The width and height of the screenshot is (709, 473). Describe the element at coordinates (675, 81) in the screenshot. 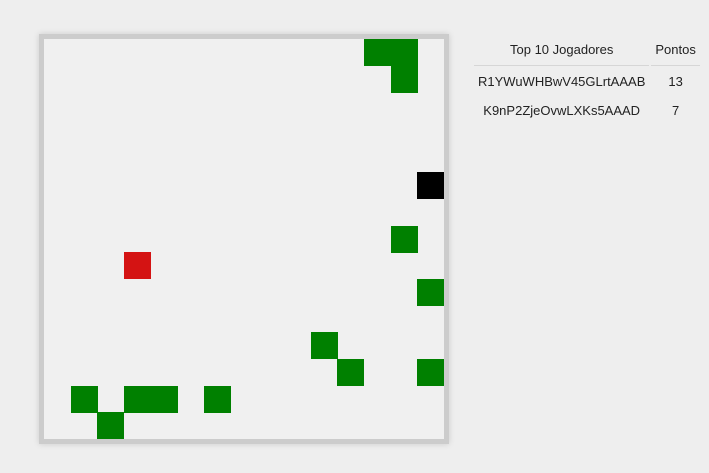

I see `scoreboard-player-points: 13` at that location.